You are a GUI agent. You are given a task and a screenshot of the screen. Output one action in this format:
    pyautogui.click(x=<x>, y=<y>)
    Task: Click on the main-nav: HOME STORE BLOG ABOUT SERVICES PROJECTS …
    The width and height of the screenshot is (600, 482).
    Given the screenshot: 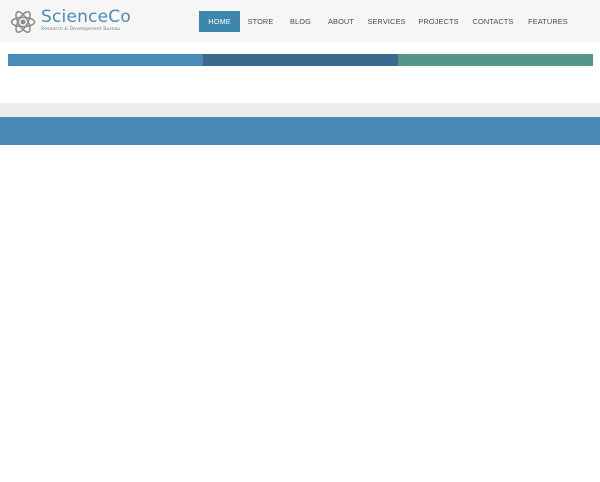 What is the action you would take?
    pyautogui.click(x=387, y=21)
    